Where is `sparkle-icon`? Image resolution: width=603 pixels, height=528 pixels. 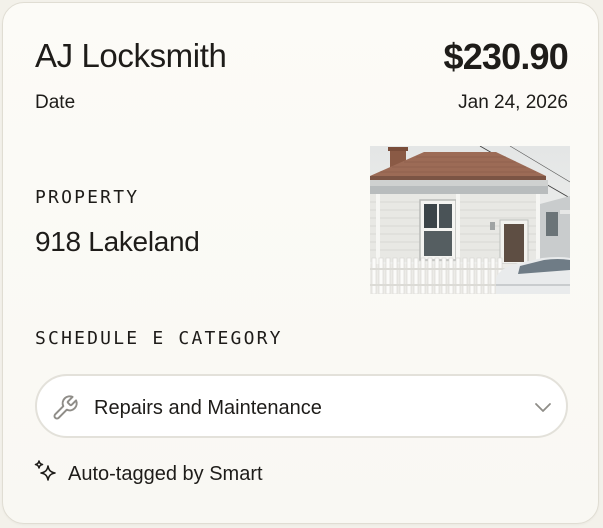
sparkle-icon is located at coordinates (46, 474).